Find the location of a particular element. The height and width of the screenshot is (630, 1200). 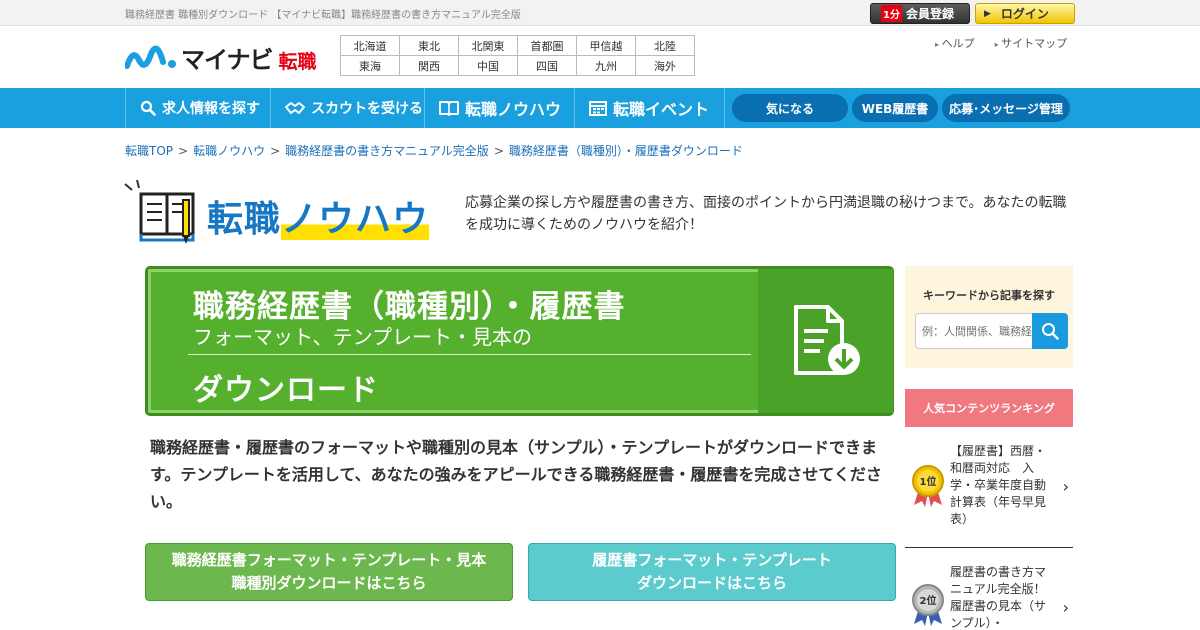

ranking-title: 【履歴書】西暦・和暦両対応 入学・卒業年度自動計算表（年号早見表） is located at coordinates (998, 485).